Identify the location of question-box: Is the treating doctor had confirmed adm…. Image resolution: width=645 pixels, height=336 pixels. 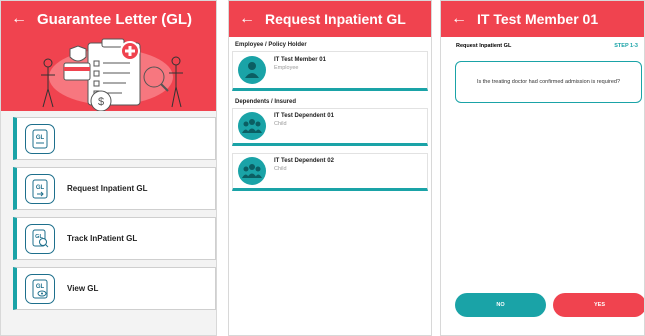
(548, 82).